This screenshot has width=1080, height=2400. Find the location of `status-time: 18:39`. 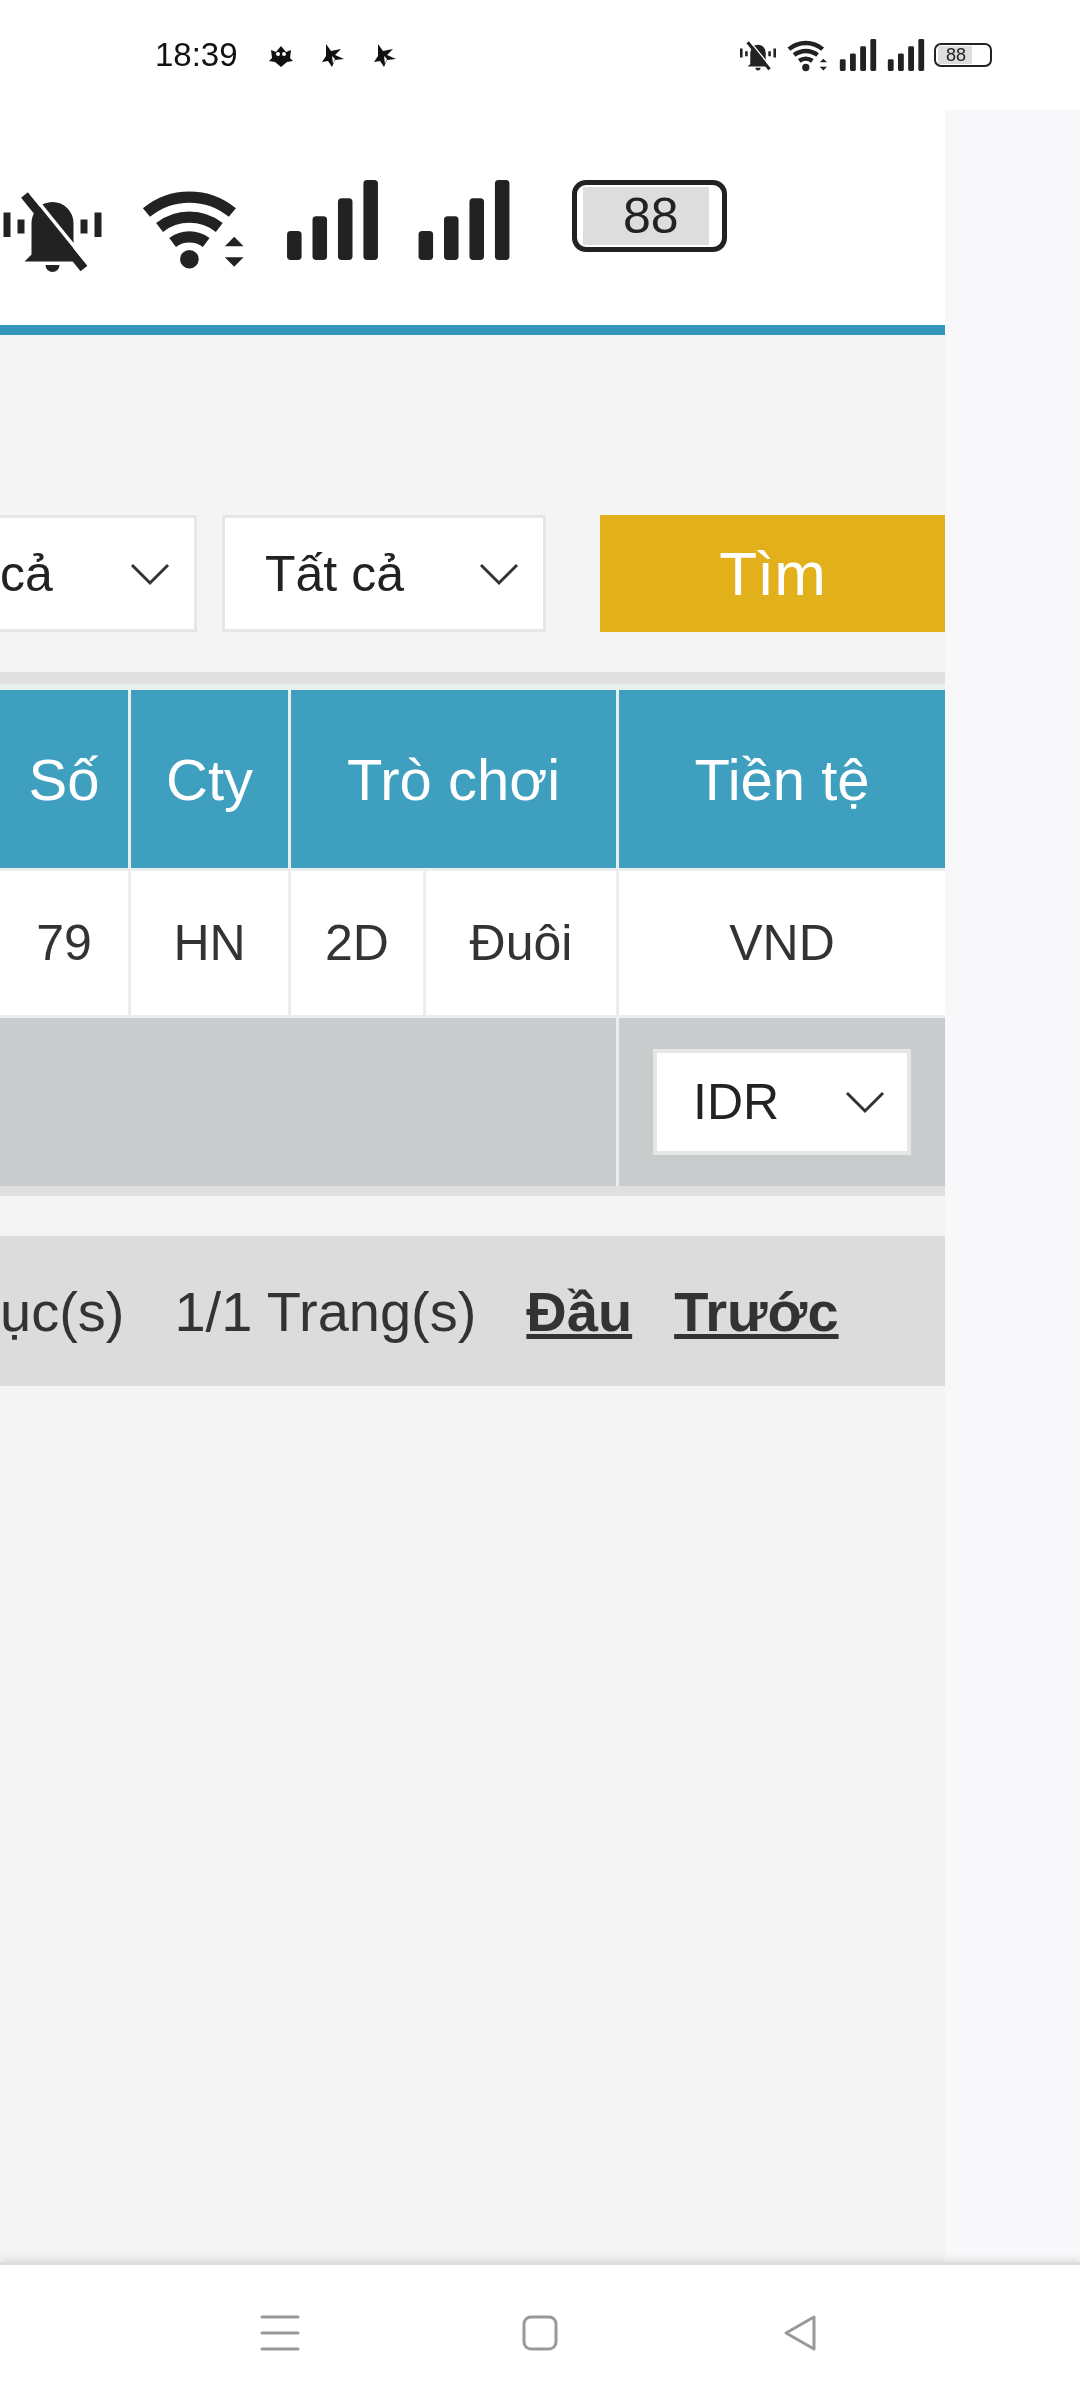

status-time: 18:39 is located at coordinates (196, 55).